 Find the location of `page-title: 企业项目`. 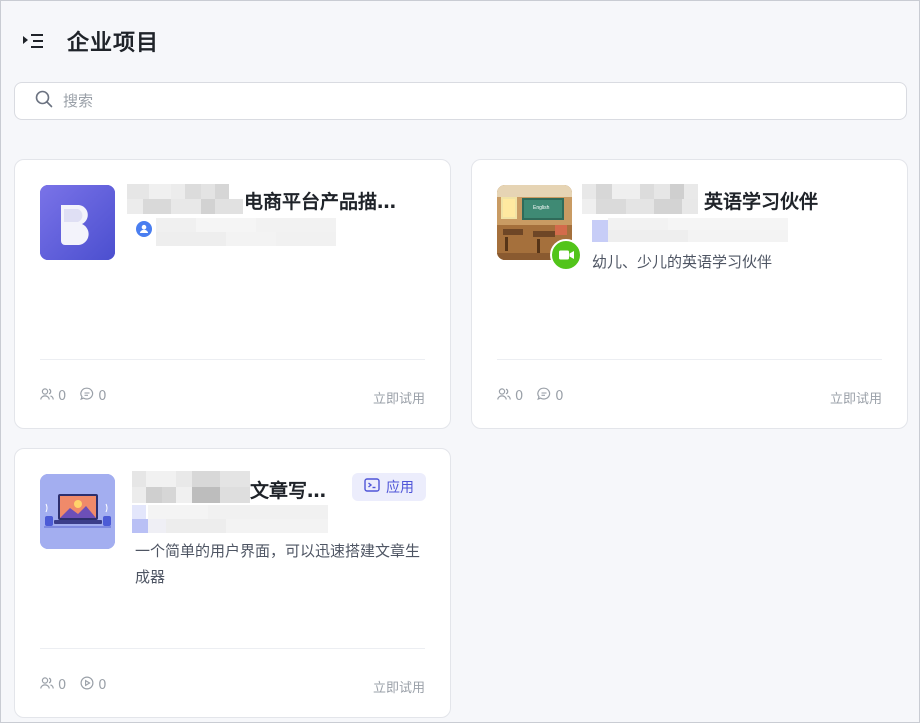

page-title: 企业项目 is located at coordinates (113, 43).